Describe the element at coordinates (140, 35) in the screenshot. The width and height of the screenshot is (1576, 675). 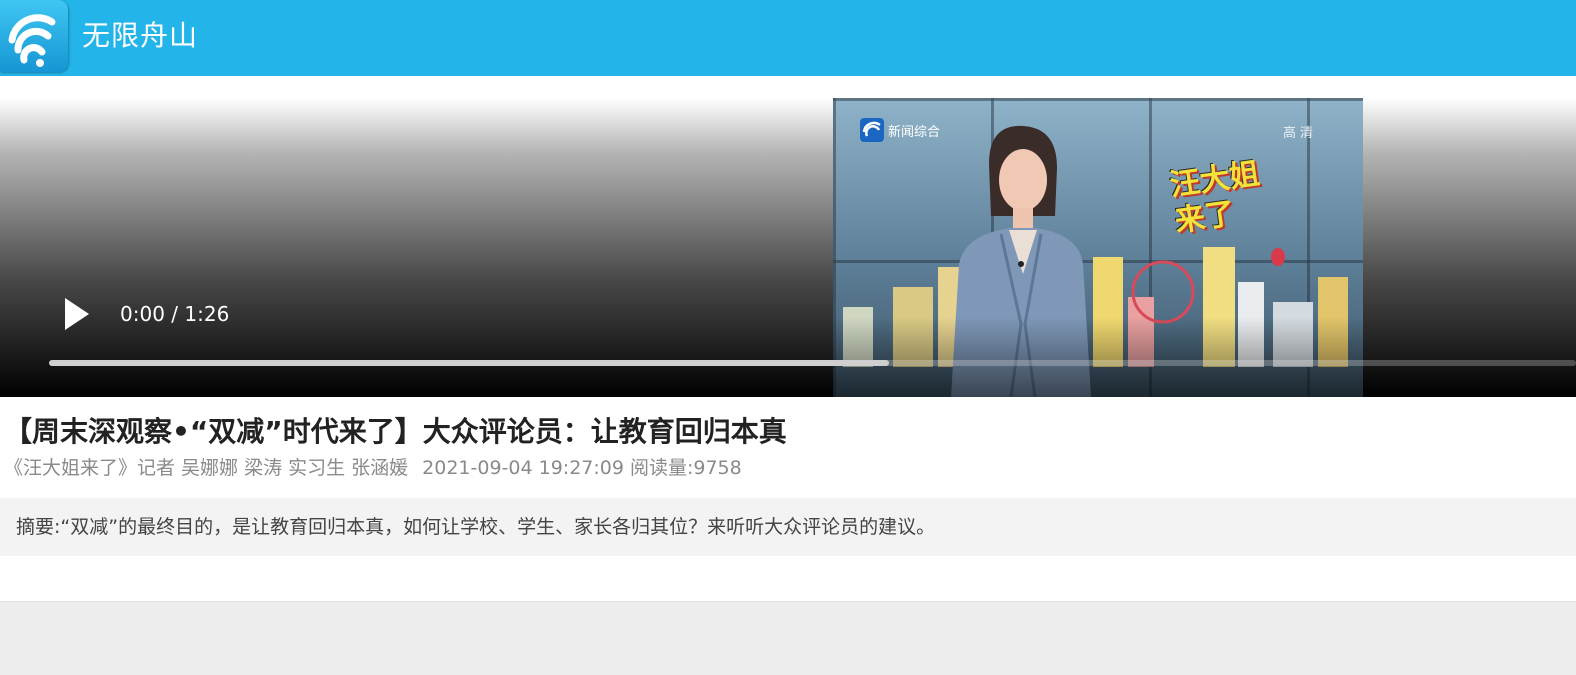
I see `app-title: 无限舟山` at that location.